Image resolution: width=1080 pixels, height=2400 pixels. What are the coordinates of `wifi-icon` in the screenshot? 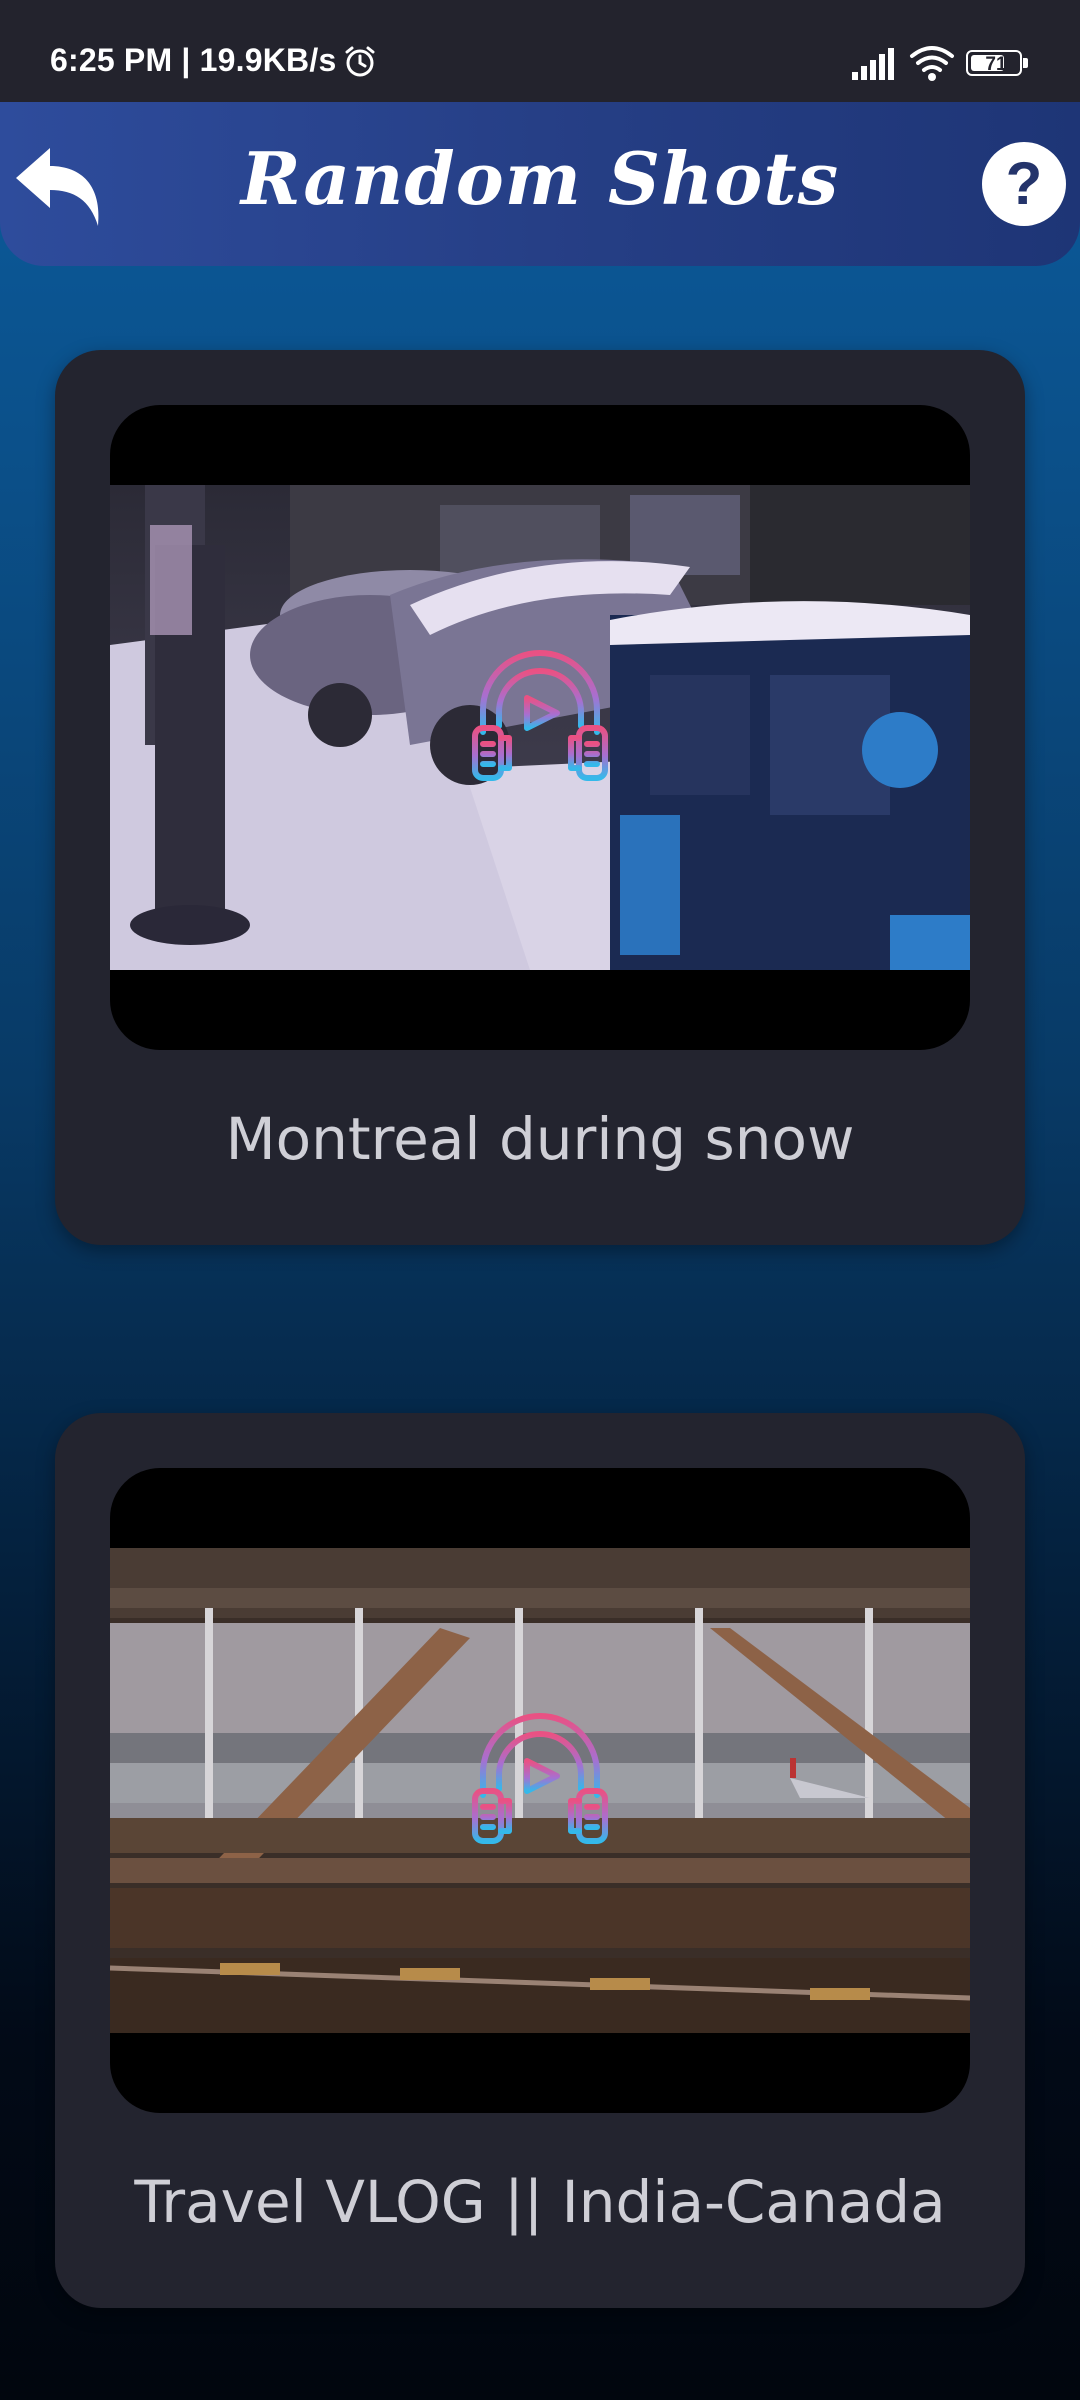 It's located at (932, 63).